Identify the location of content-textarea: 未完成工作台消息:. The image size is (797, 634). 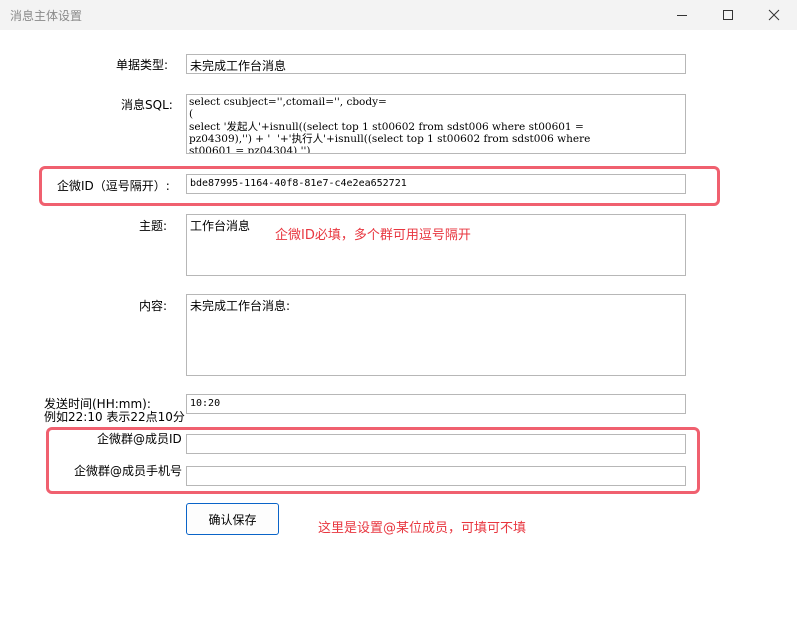
(436, 335).